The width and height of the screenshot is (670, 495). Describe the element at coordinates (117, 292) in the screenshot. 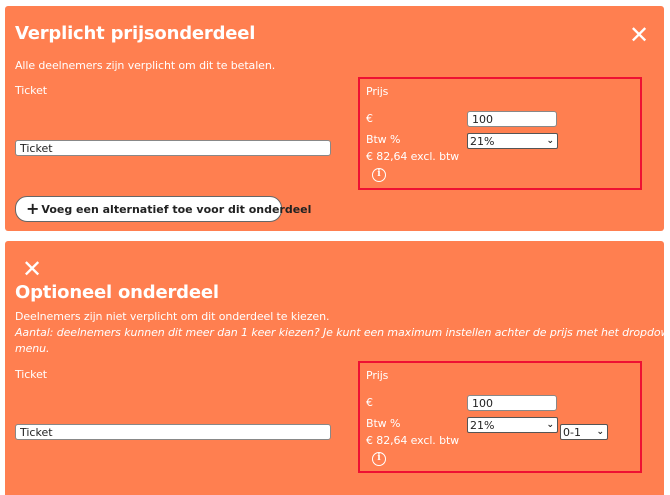

I see `section-title: Optioneel onderdeel` at that location.